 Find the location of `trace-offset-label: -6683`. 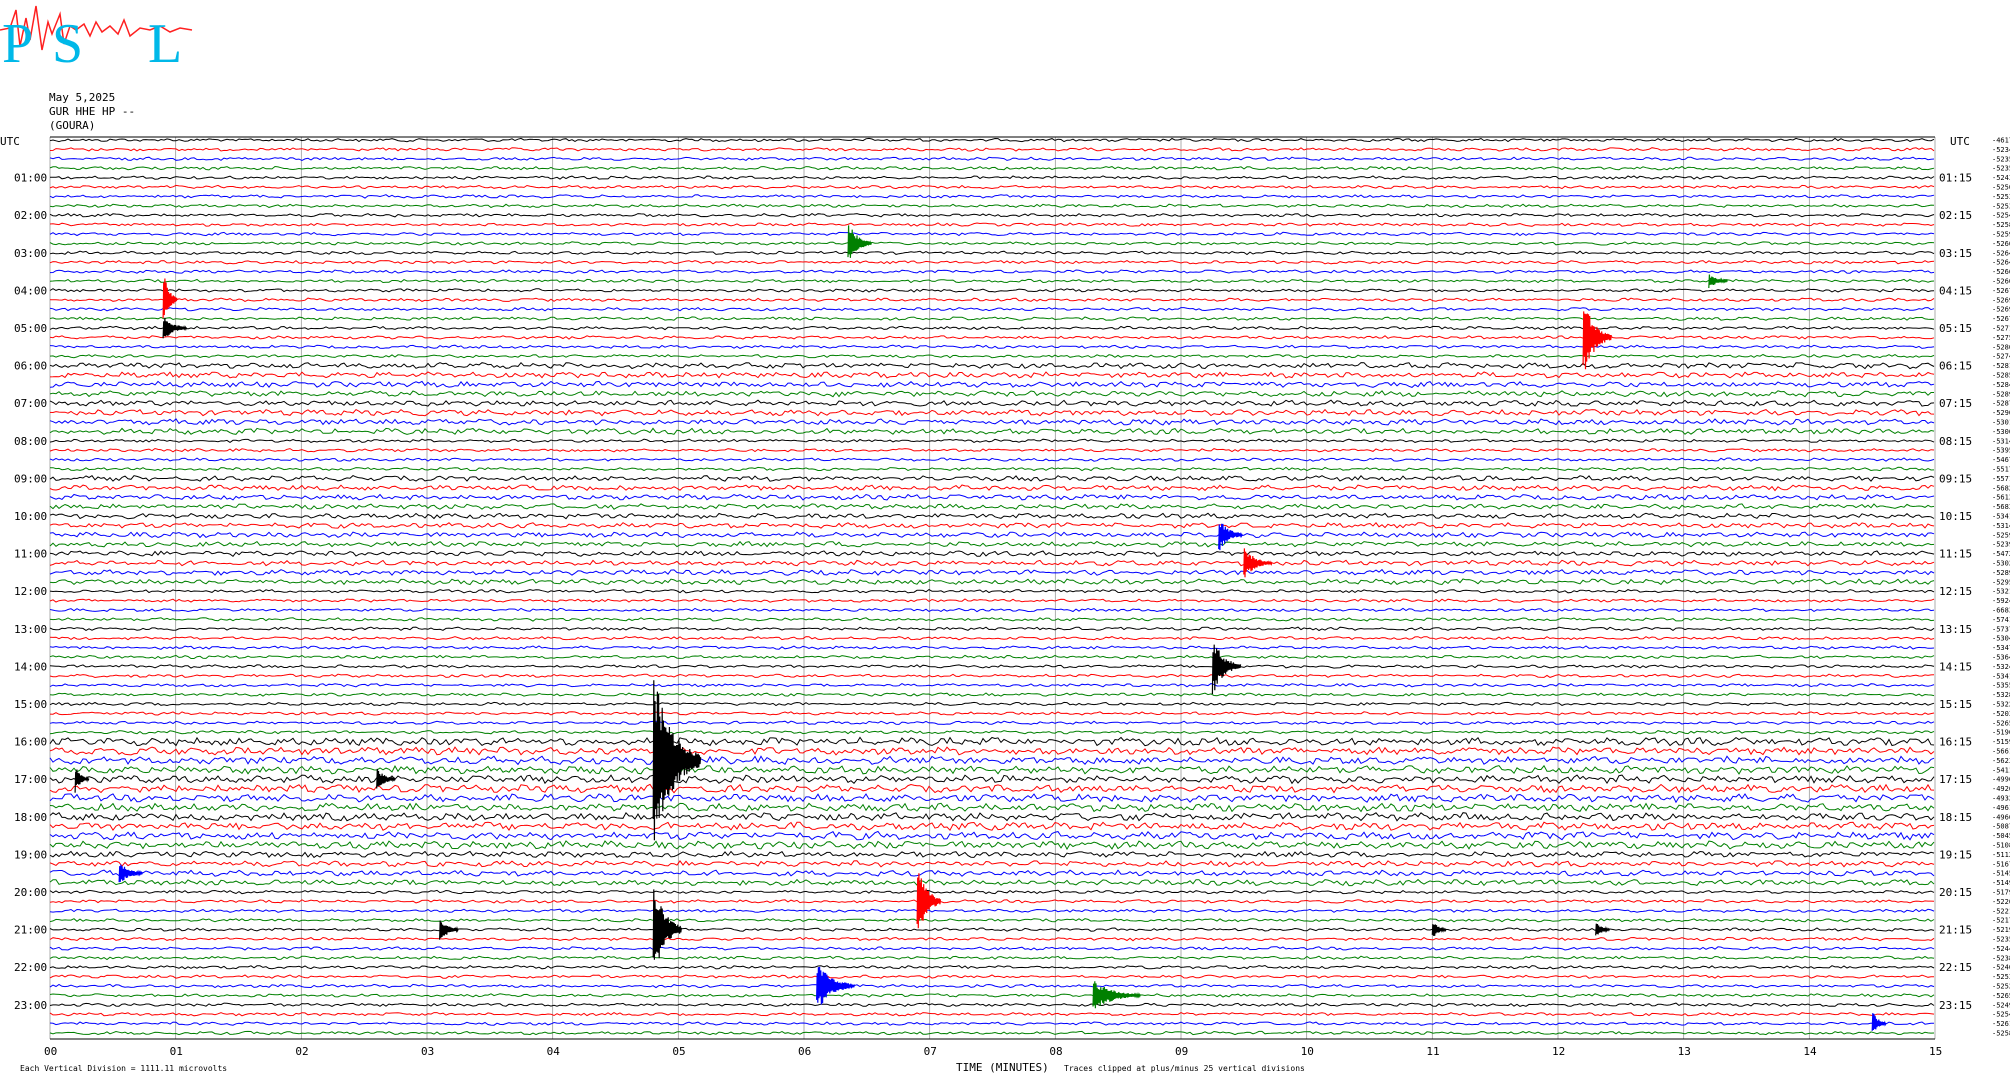

trace-offset-label: -6683 is located at coordinates (2001, 611).